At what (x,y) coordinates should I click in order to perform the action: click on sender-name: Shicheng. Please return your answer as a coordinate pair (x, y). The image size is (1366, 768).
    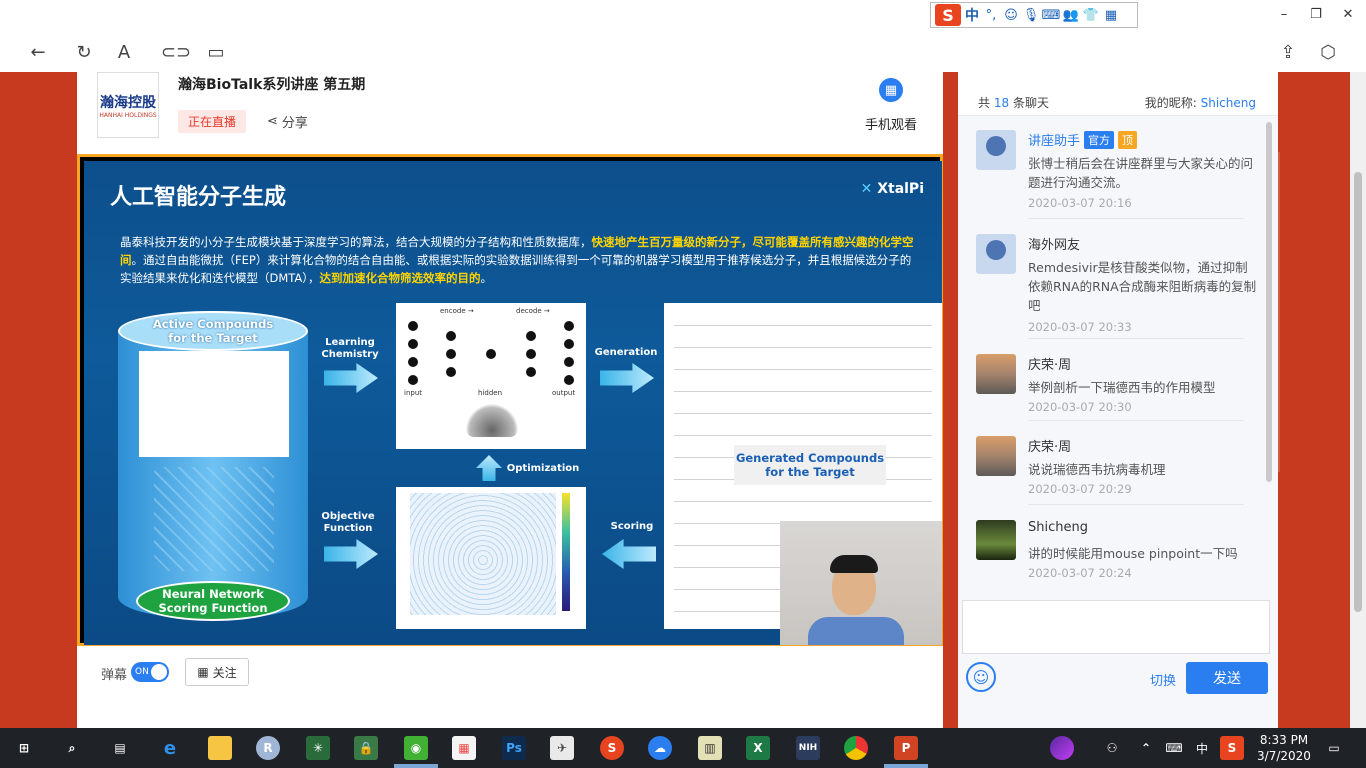
    Looking at the image, I should click on (1058, 527).